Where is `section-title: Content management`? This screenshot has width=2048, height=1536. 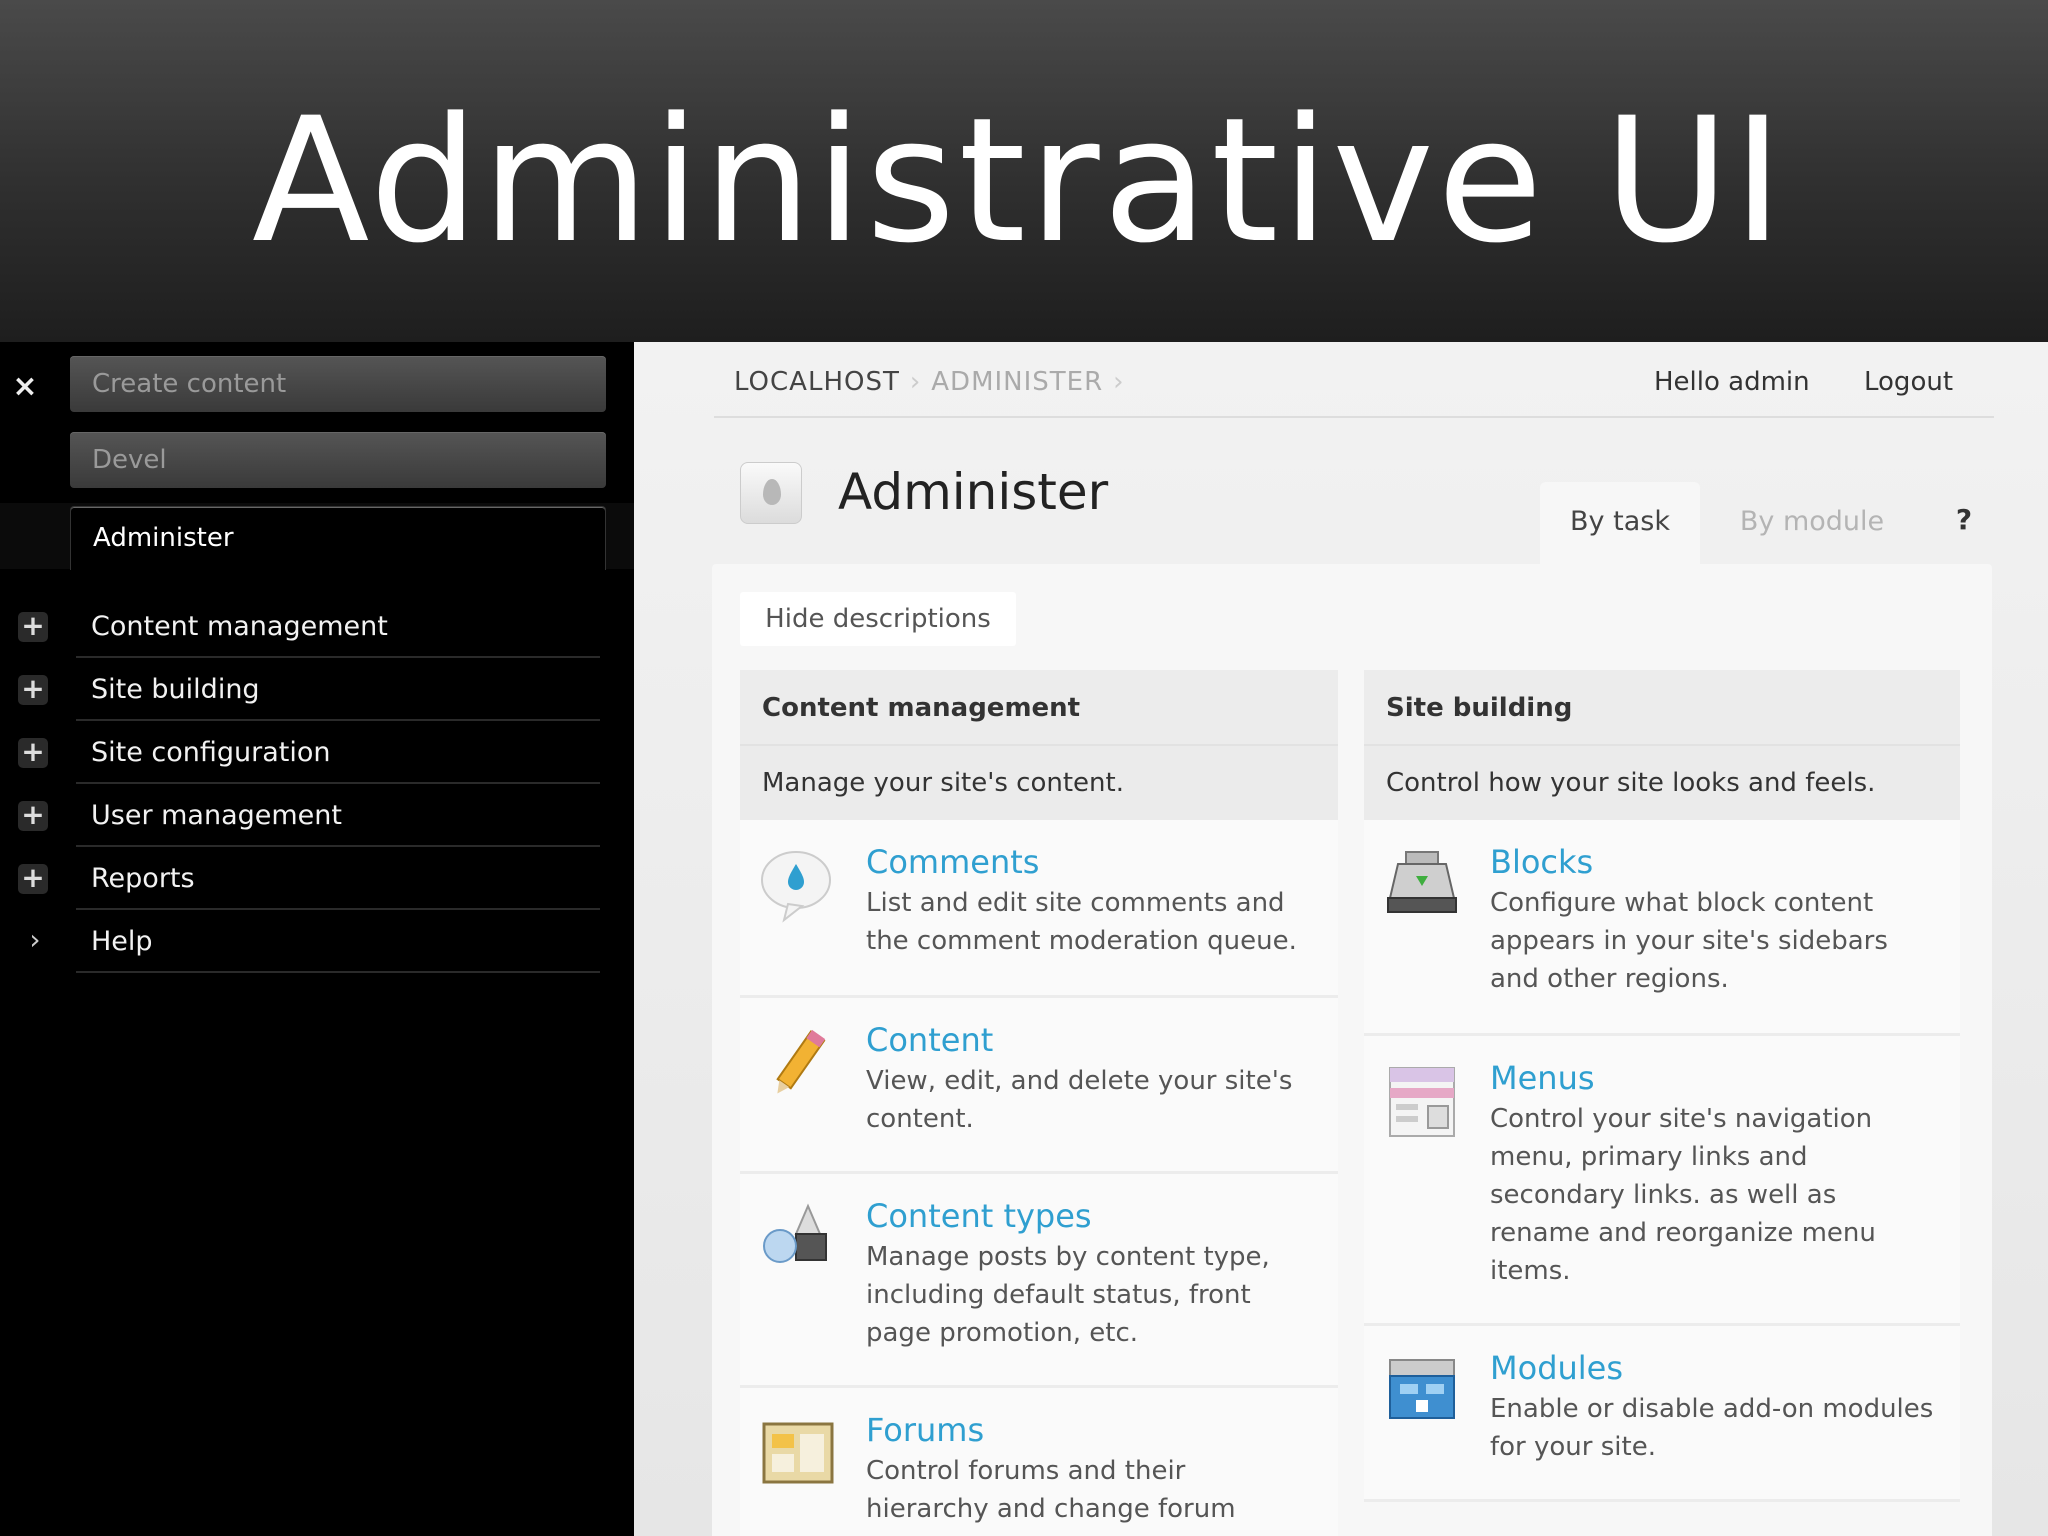 section-title: Content management is located at coordinates (1039, 708).